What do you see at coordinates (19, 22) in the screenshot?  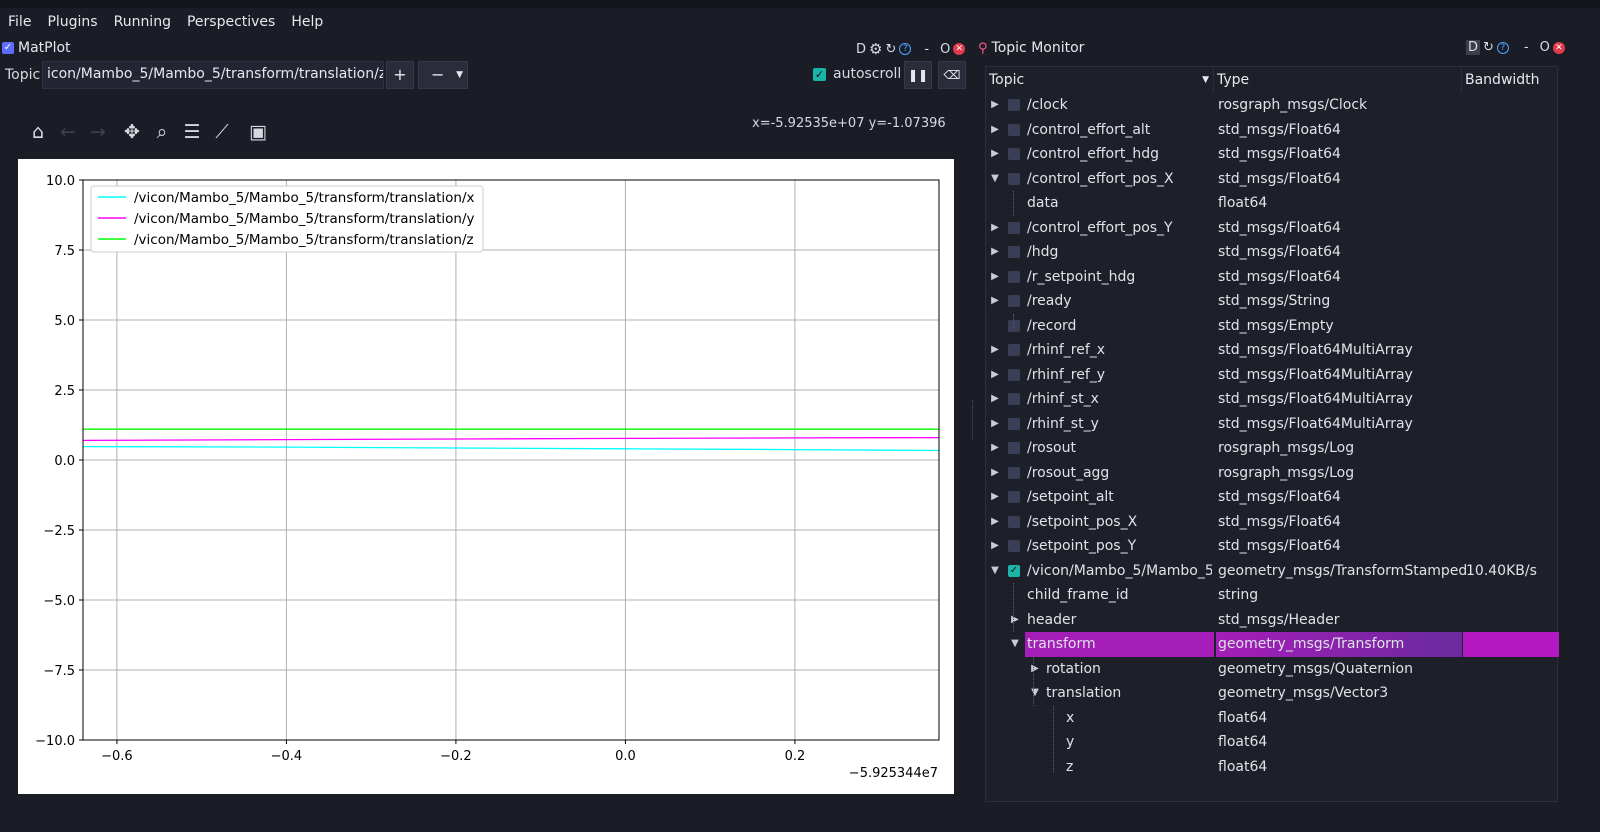 I see `menu-file: File` at bounding box center [19, 22].